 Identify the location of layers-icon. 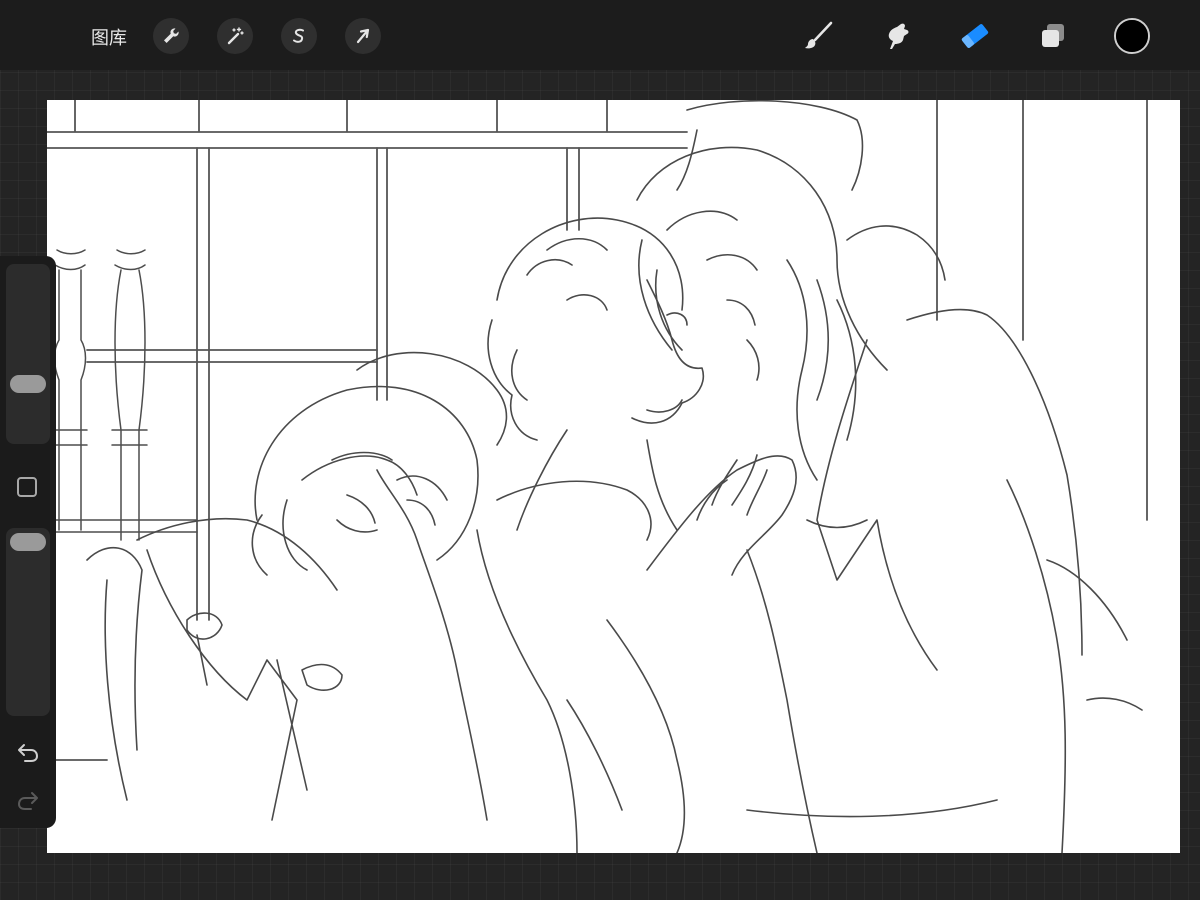
(1053, 35).